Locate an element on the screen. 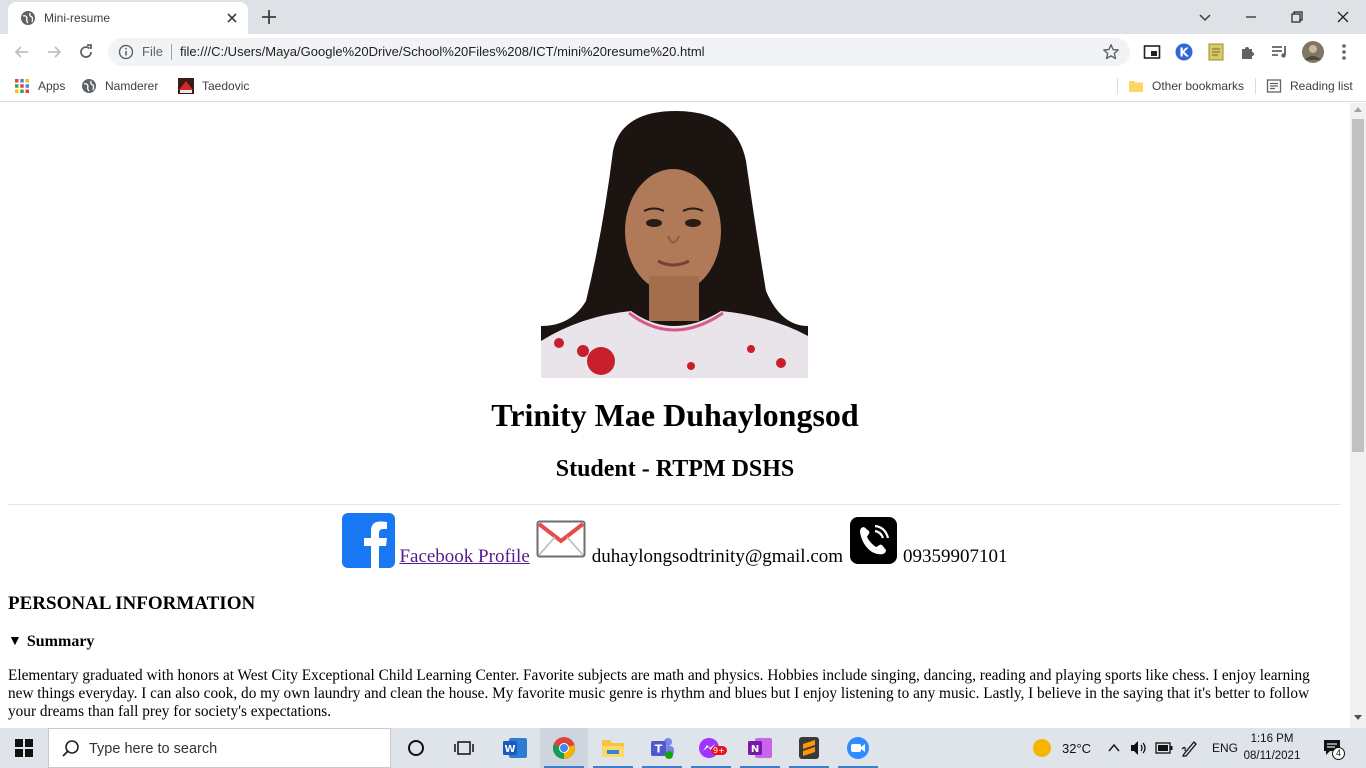  bookmark-taedovic: Taedovic is located at coordinates (213, 86).